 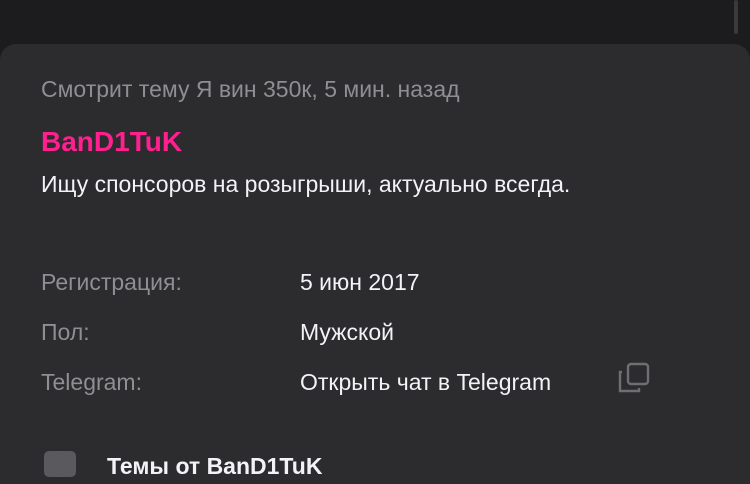 What do you see at coordinates (91, 382) in the screenshot?
I see `telegram-label: Telegram:` at bounding box center [91, 382].